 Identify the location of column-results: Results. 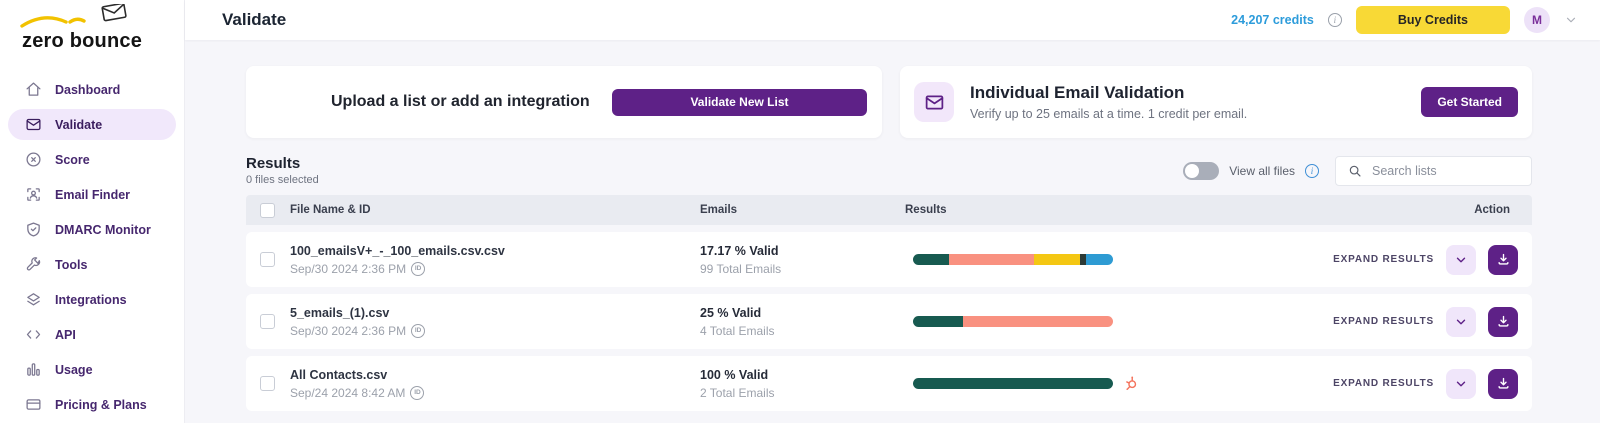
(926, 210).